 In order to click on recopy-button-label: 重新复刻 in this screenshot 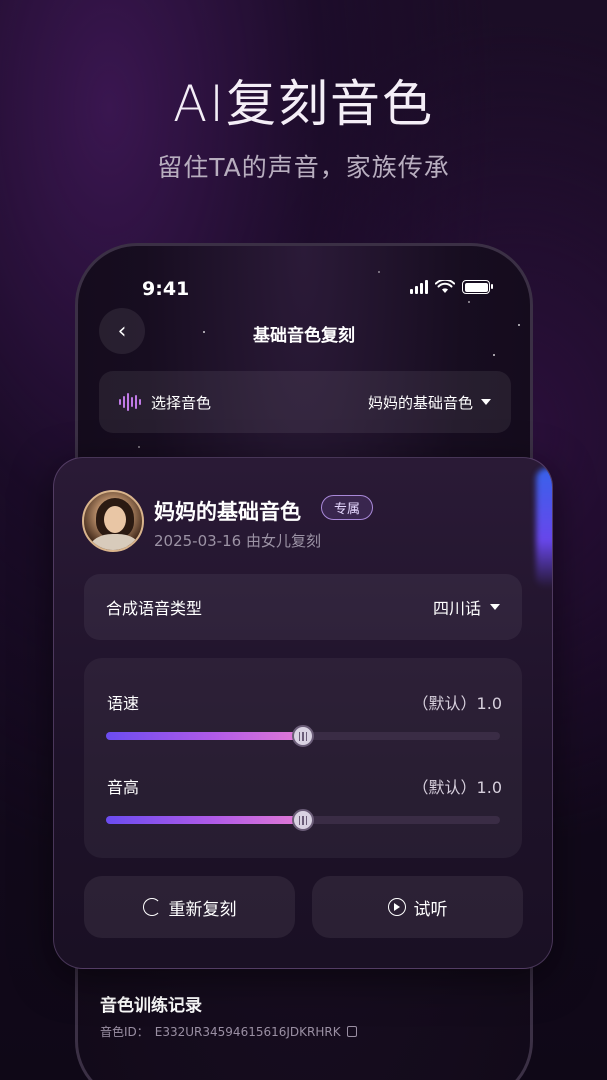, I will do `click(202, 909)`.